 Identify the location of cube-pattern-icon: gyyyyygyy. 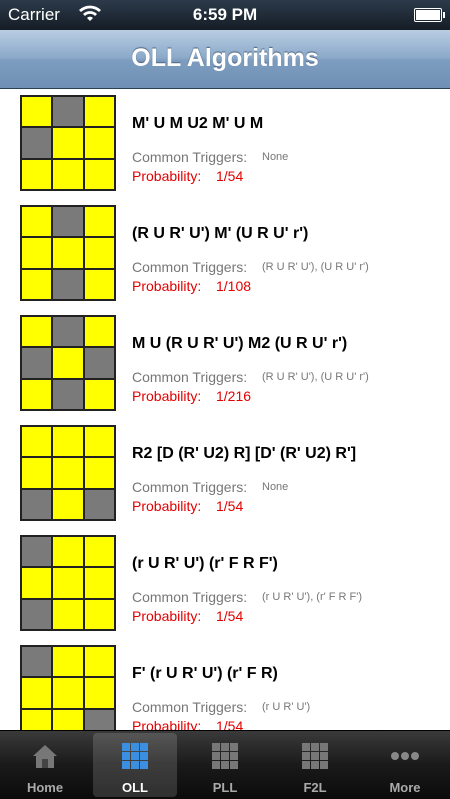
(68, 583).